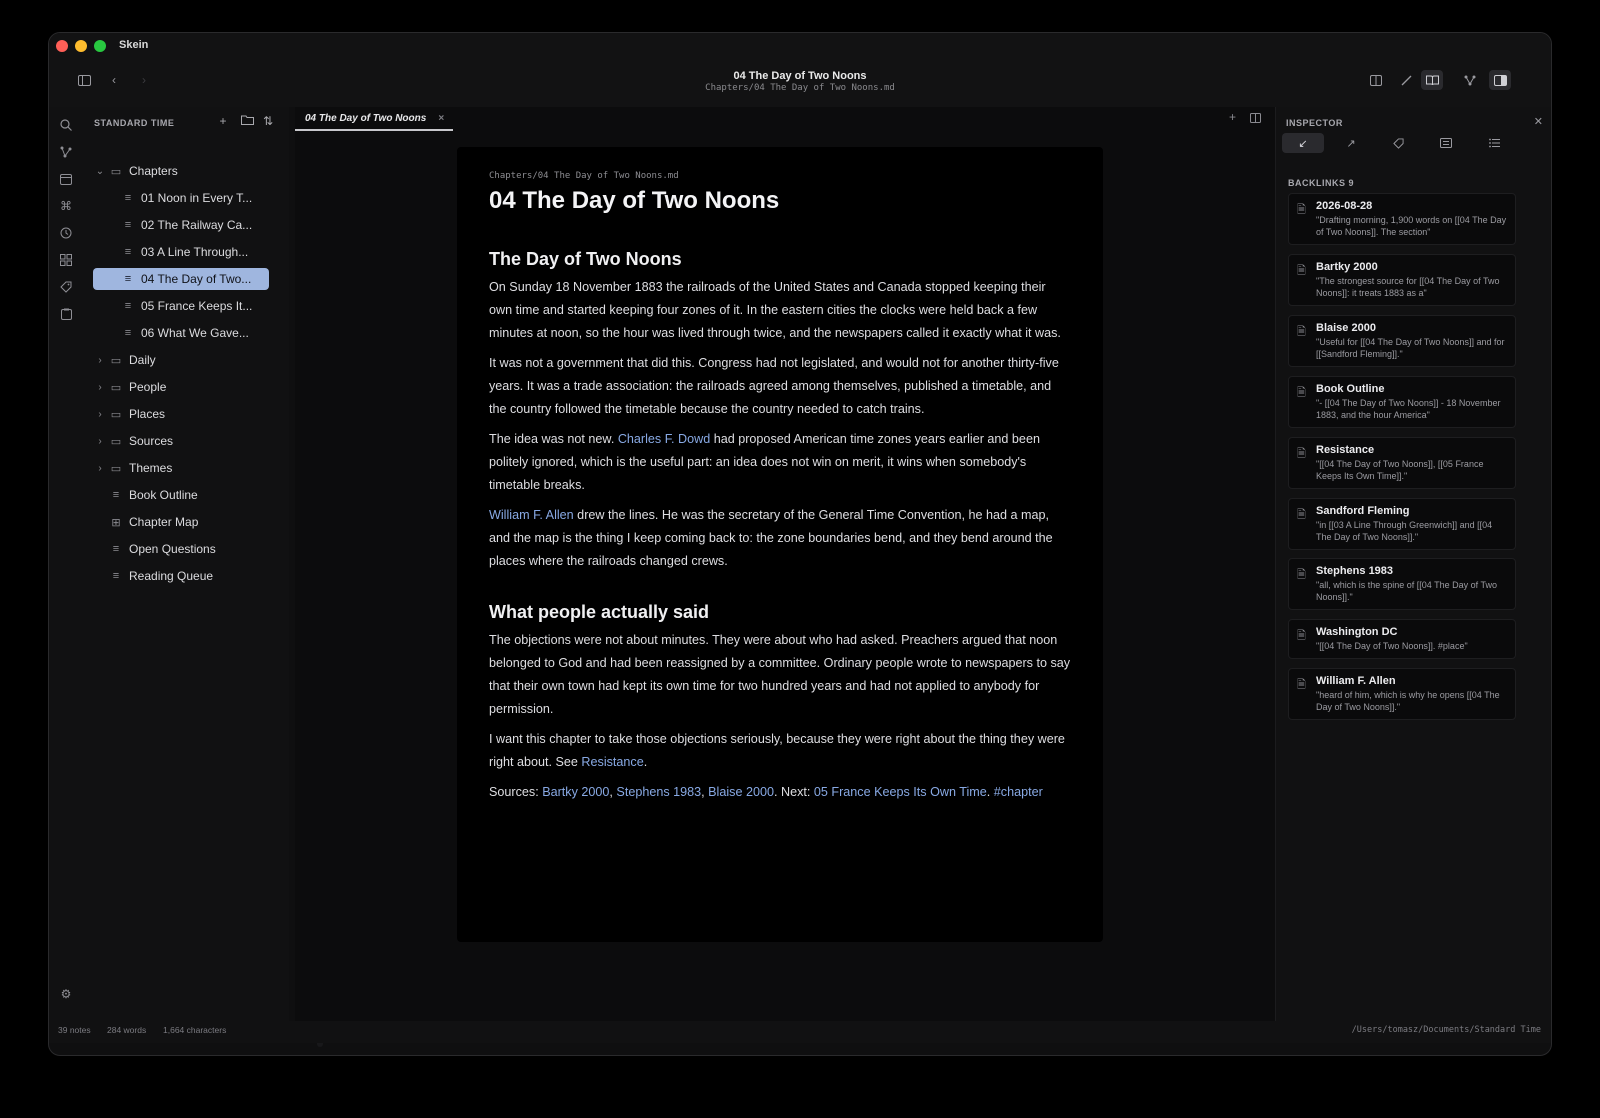 This screenshot has width=1600, height=1118. What do you see at coordinates (247, 121) in the screenshot?
I see `new-folder-icon` at bounding box center [247, 121].